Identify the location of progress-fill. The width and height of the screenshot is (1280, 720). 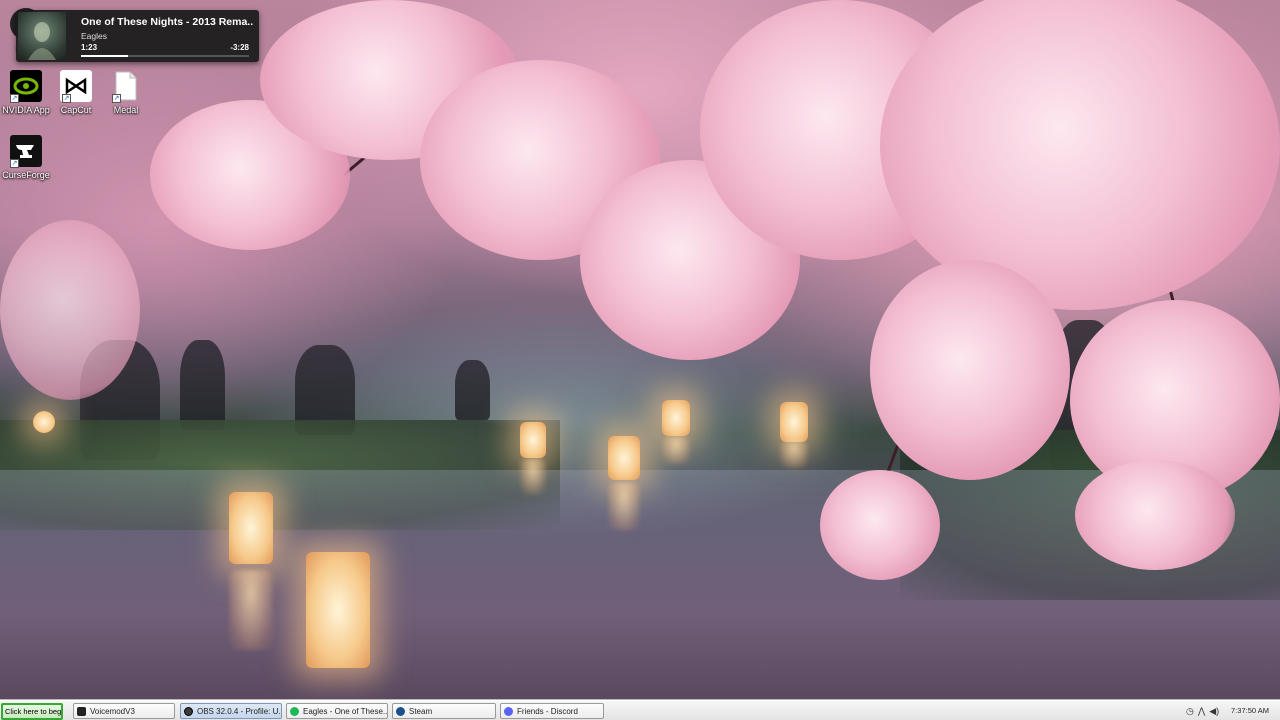
(105, 56).